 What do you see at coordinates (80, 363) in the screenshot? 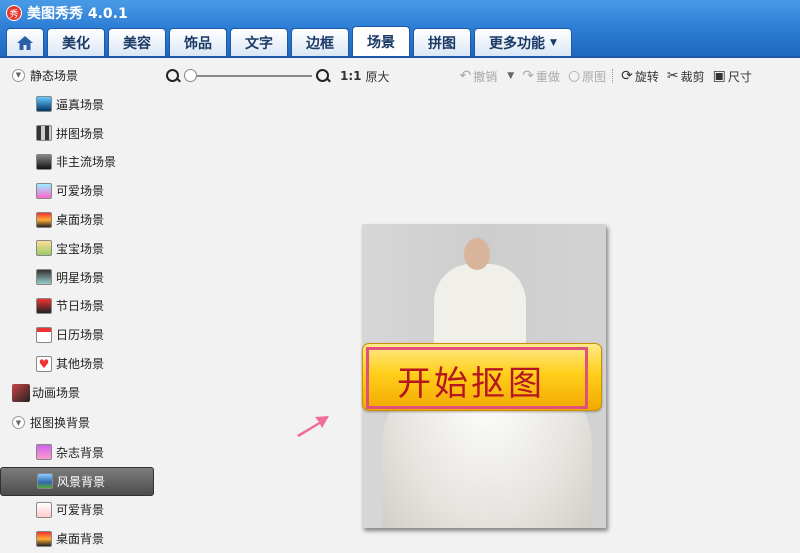
I see `sidebar-item-other-scene: ♥ 其他场景` at bounding box center [80, 363].